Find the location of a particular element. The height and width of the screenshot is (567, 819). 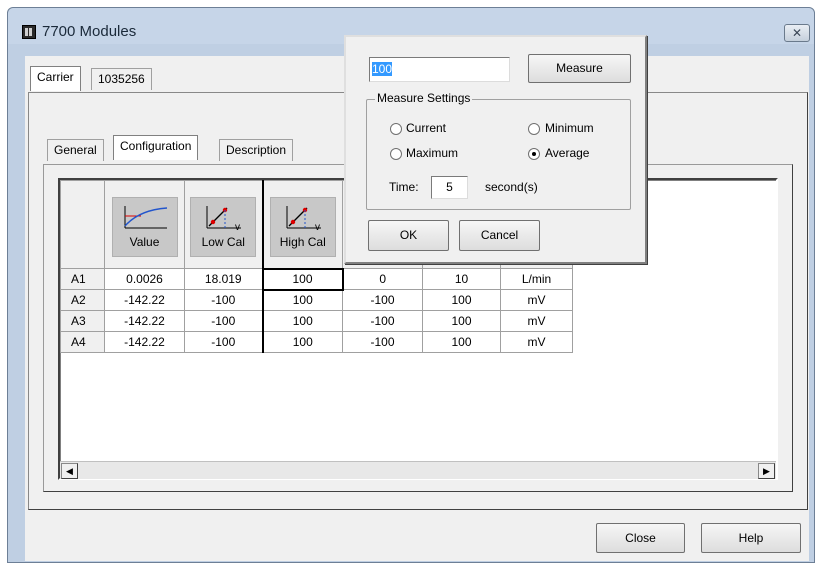

time-field: 5 is located at coordinates (449, 187).